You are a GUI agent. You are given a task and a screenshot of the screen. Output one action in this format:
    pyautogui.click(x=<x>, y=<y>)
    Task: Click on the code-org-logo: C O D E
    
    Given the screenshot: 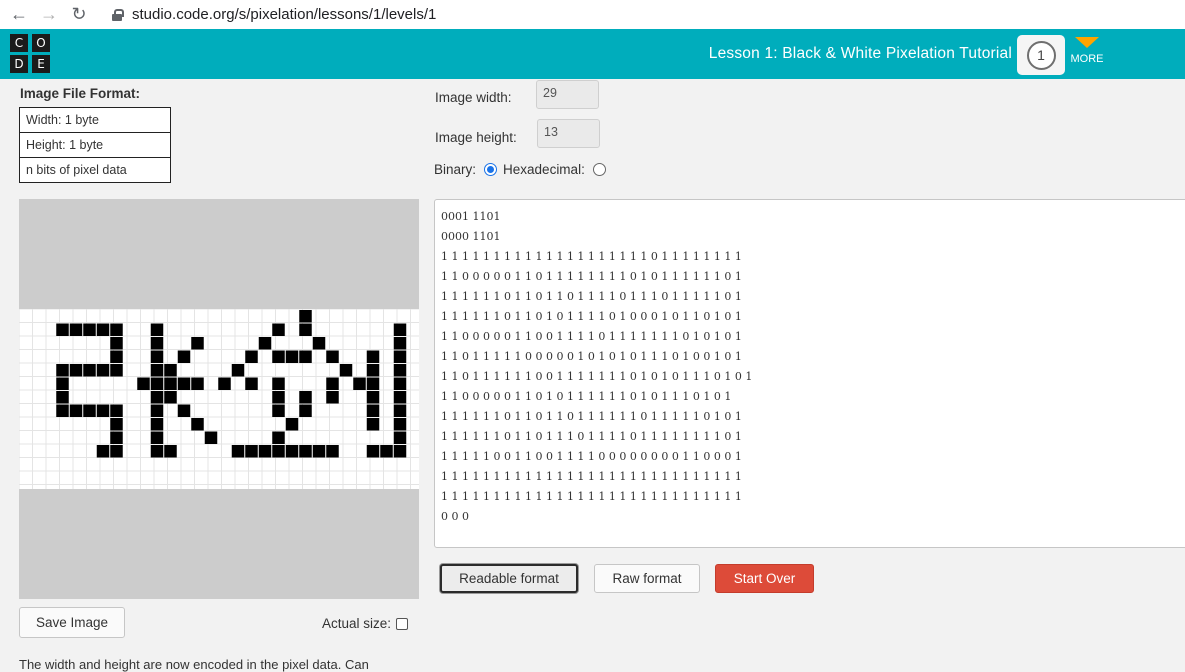 What is the action you would take?
    pyautogui.click(x=32, y=54)
    